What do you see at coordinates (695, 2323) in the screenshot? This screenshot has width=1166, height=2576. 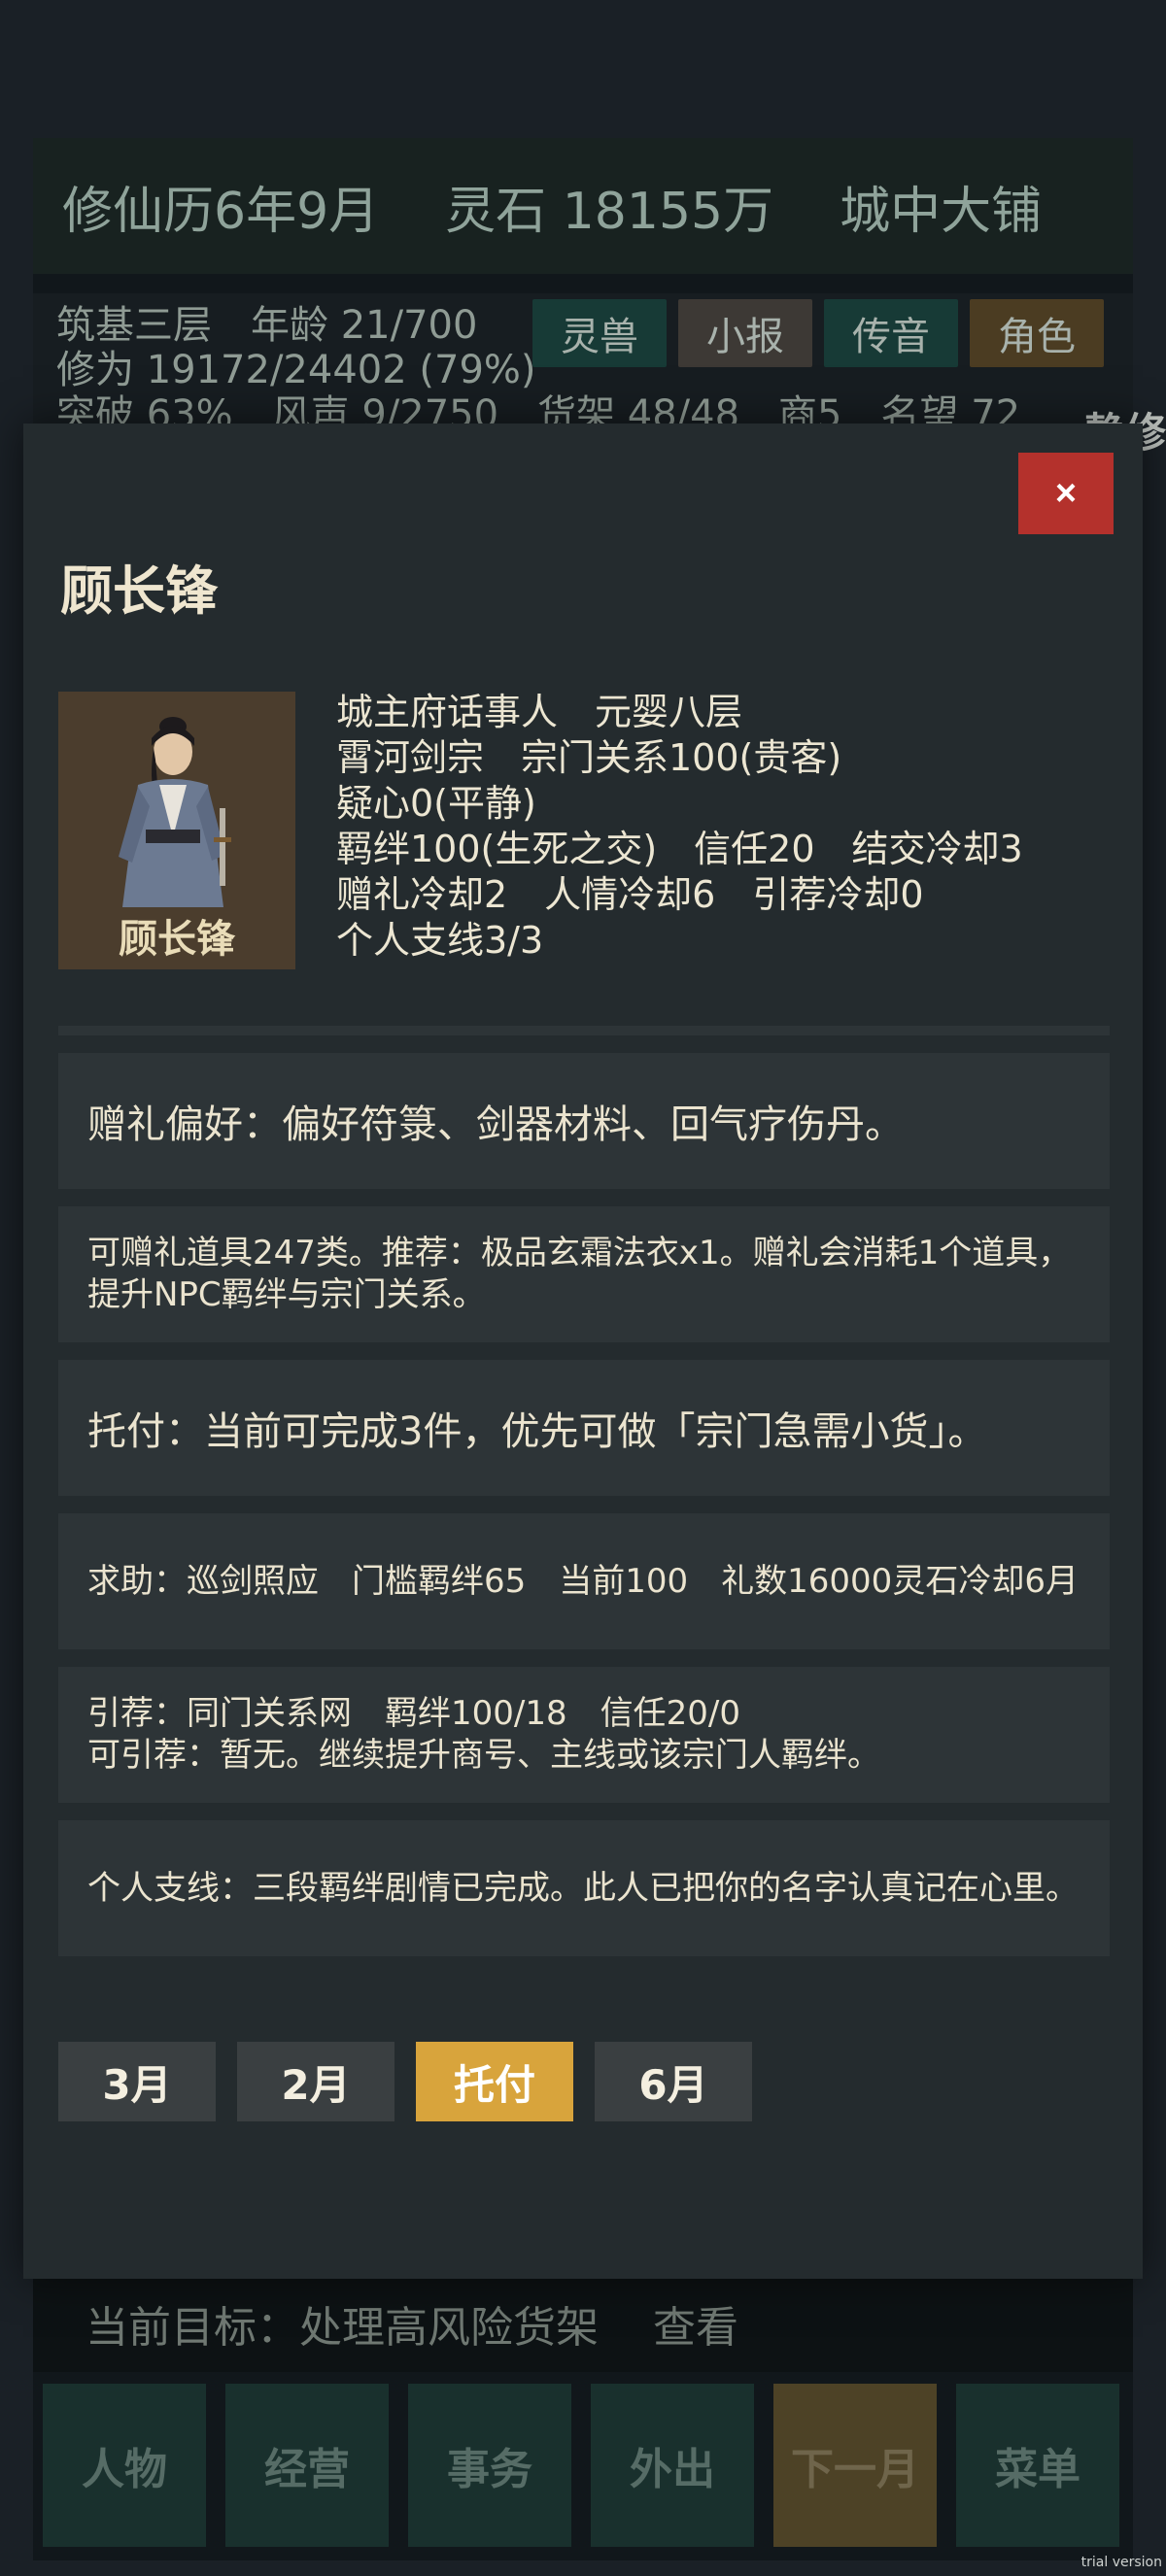 I see `goal-view-link: 查看` at bounding box center [695, 2323].